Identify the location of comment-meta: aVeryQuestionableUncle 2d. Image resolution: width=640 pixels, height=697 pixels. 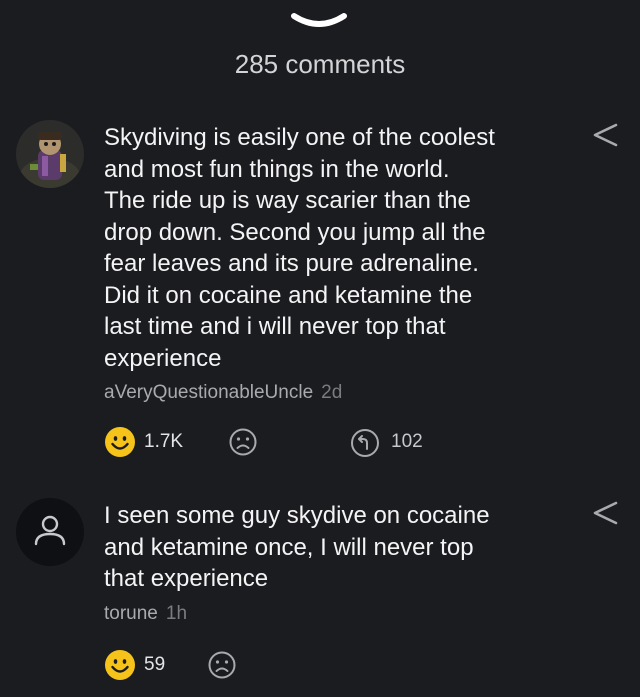
(223, 393).